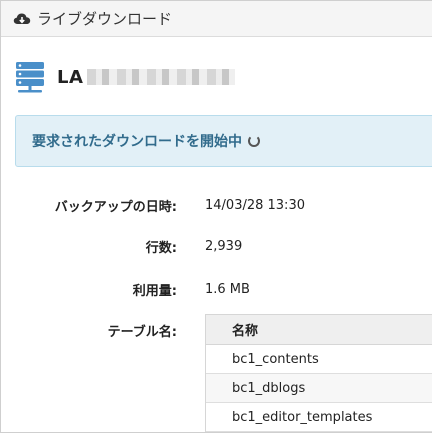  I want to click on panel-title: ライブダウンロード, so click(105, 19).